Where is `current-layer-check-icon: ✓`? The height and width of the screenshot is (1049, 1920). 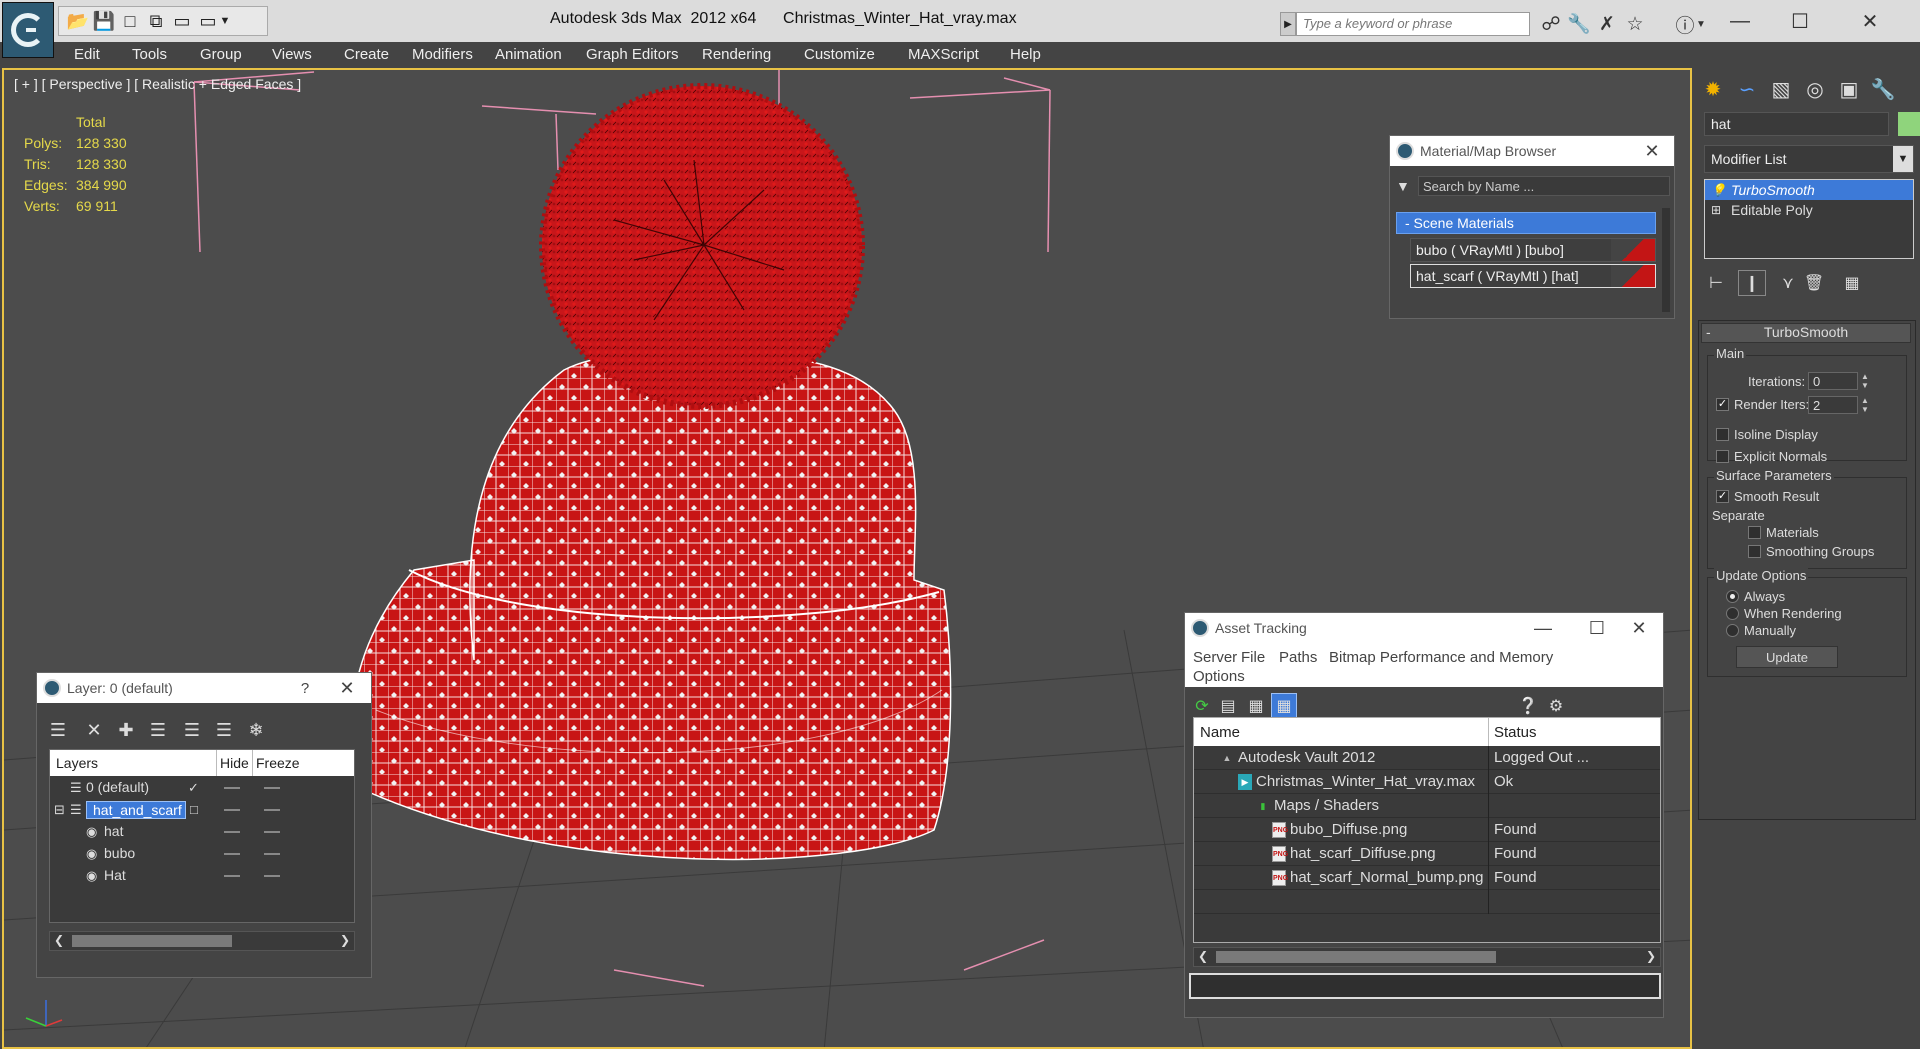 current-layer-check-icon: ✓ is located at coordinates (193, 788).